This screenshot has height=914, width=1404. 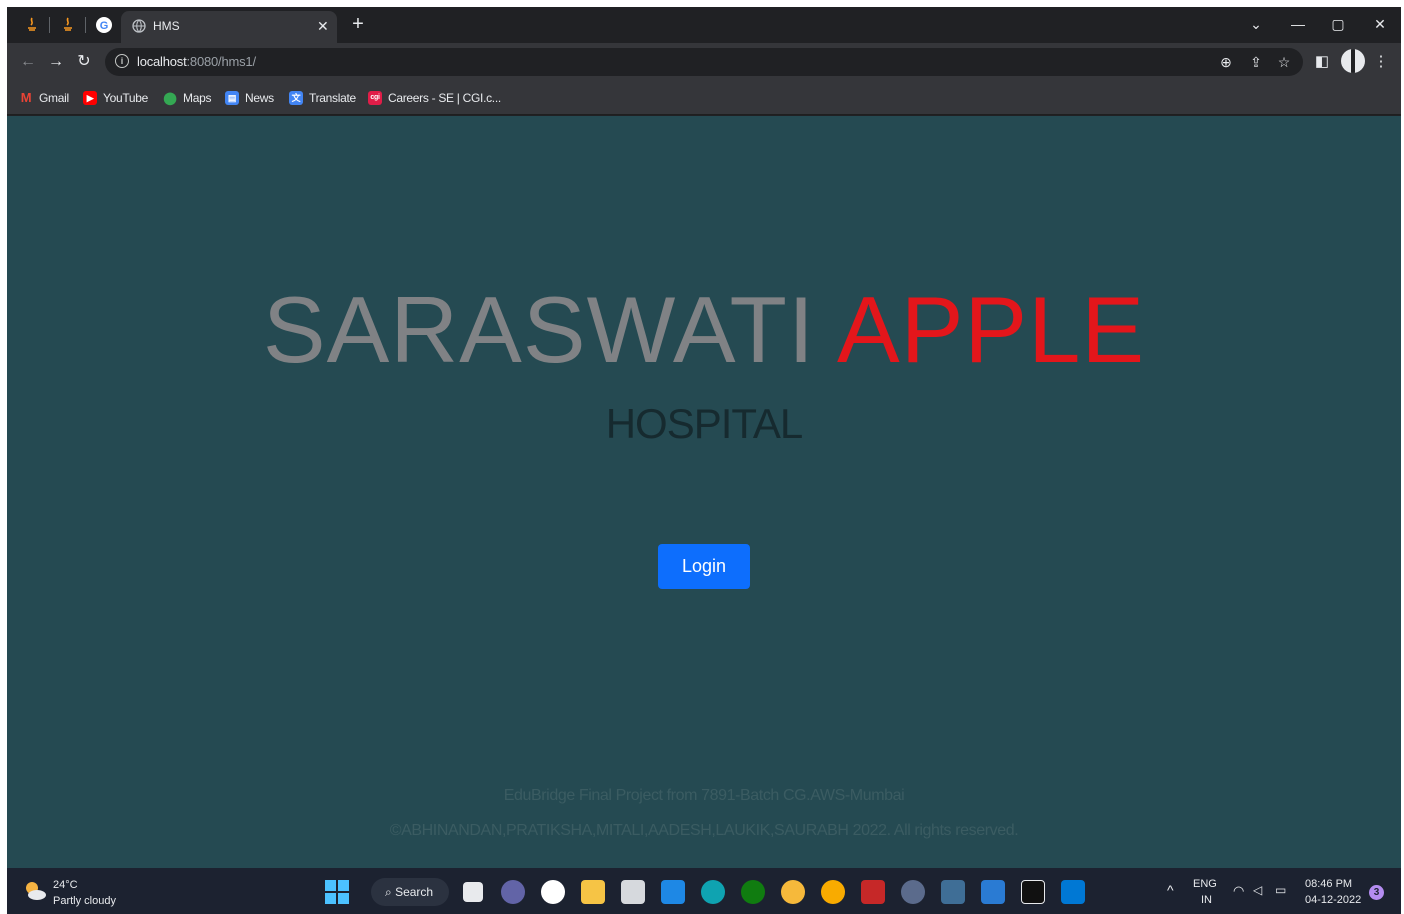 What do you see at coordinates (229, 27) in the screenshot?
I see `tab-hms: HMS ✕` at bounding box center [229, 27].